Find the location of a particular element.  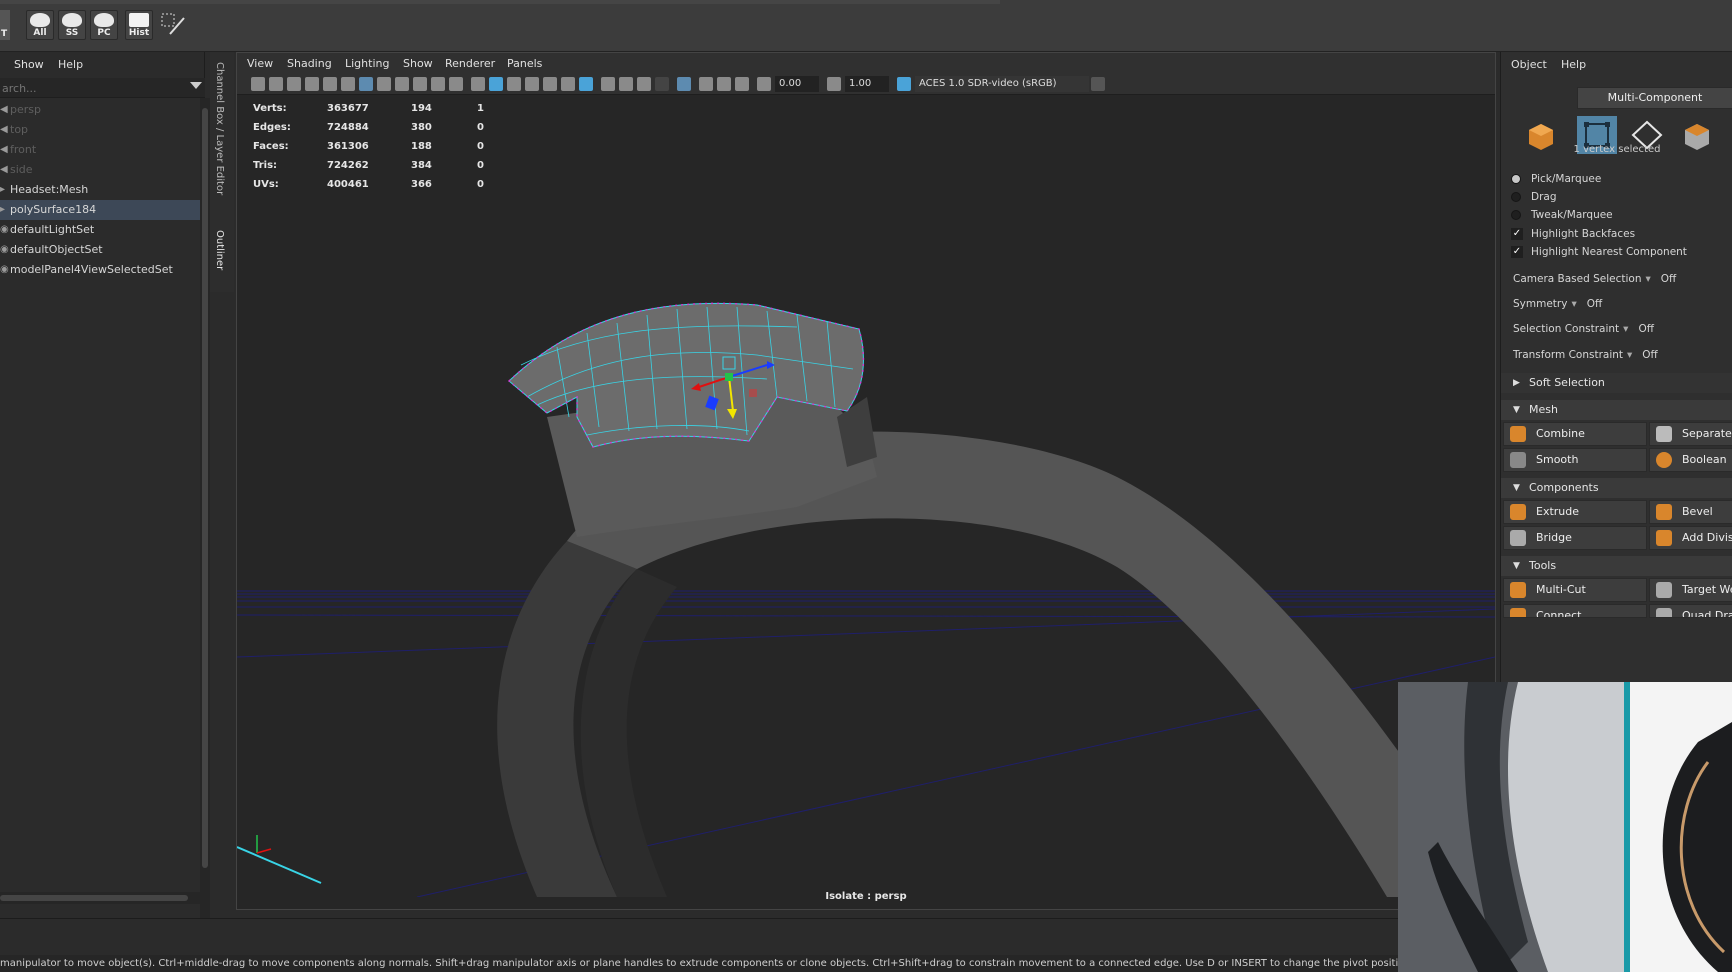

transform-constraint-option: Transform Constraint ▾ Off is located at coordinates (1585, 355).